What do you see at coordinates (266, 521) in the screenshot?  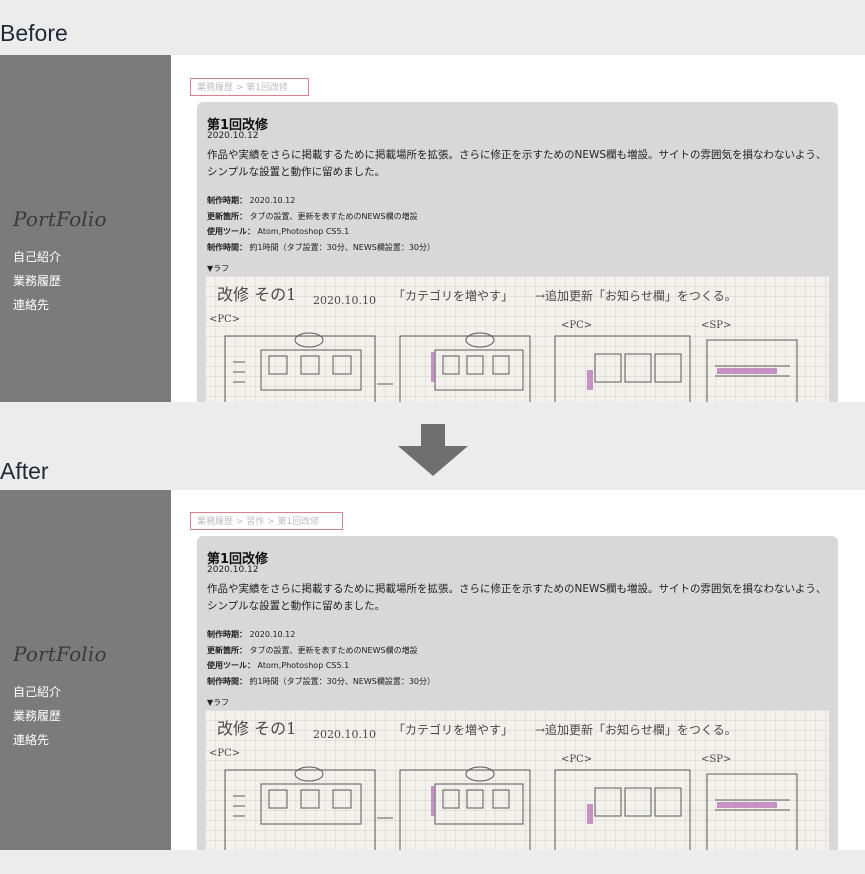 I see `breadcrumb: 業務履歴 > 習作 > 第1回改修` at bounding box center [266, 521].